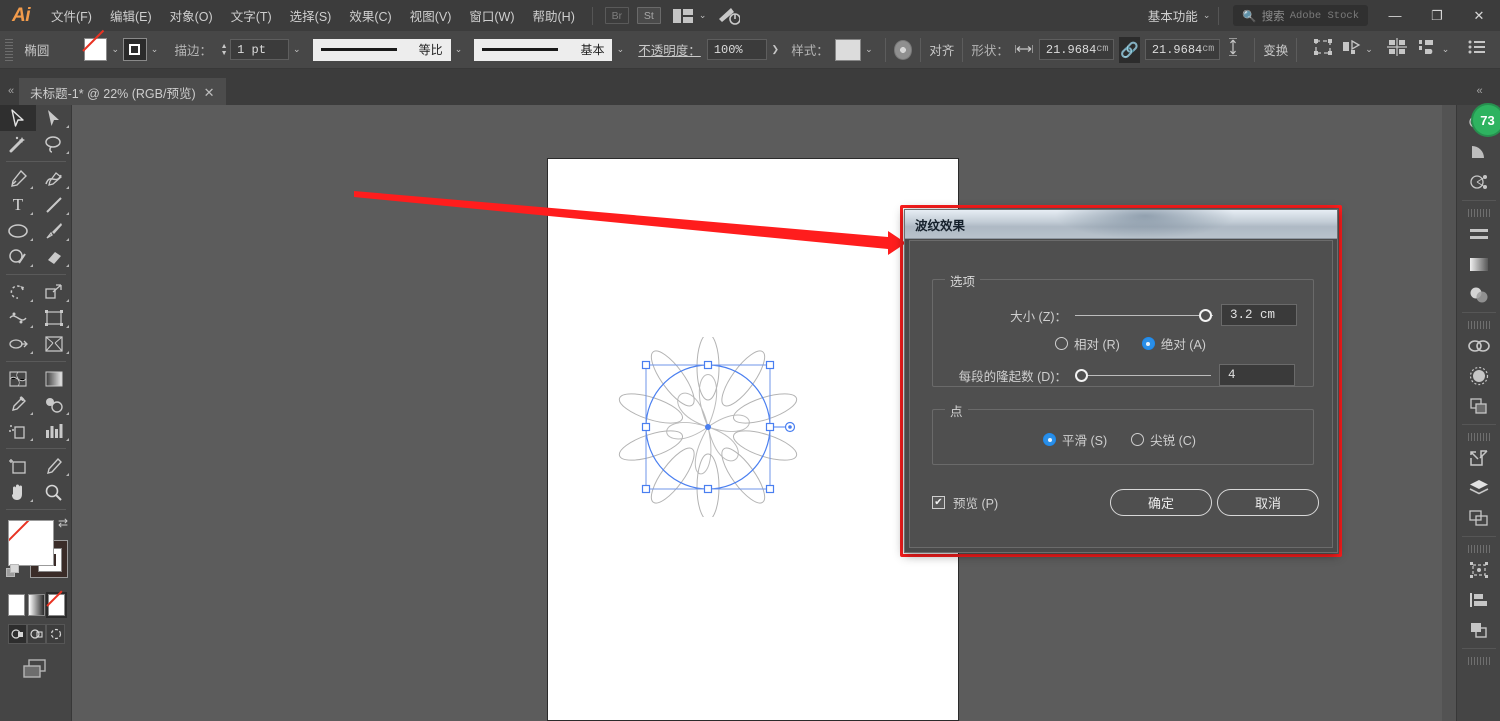 This screenshot has width=1500, height=721. I want to click on menu-window: 窗口(W), so click(491, 15).